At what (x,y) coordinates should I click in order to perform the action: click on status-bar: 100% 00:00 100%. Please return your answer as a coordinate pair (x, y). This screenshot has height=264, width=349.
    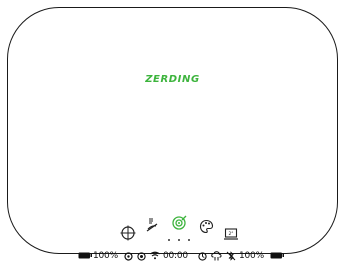
    Looking at the image, I should click on (174, 256).